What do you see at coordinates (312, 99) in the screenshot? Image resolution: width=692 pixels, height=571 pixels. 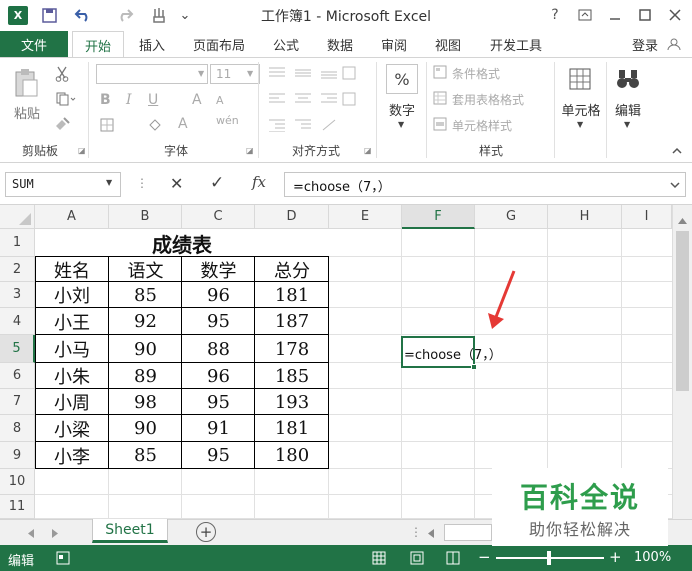 I see `horizontal-align-icon` at bounding box center [312, 99].